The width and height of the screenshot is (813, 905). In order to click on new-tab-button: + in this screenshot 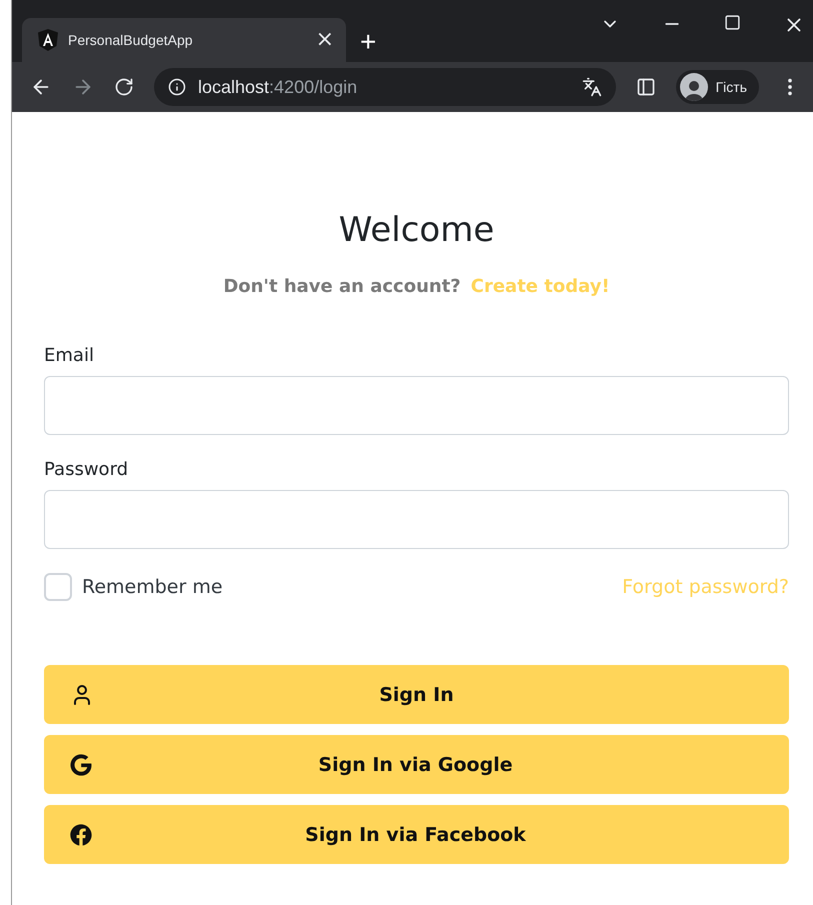, I will do `click(368, 42)`.